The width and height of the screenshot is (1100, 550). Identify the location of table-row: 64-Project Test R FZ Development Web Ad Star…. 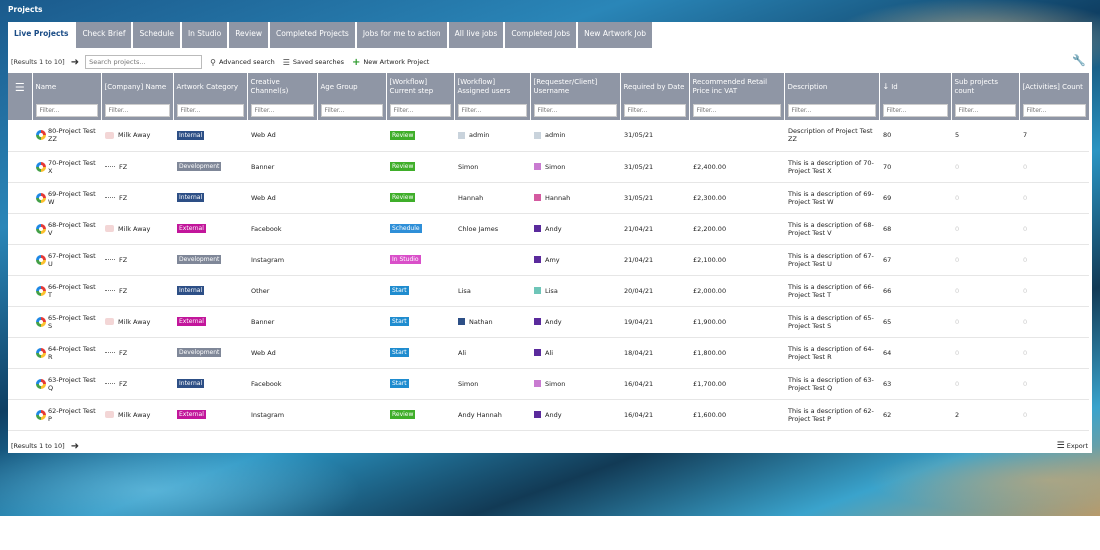
(548, 353).